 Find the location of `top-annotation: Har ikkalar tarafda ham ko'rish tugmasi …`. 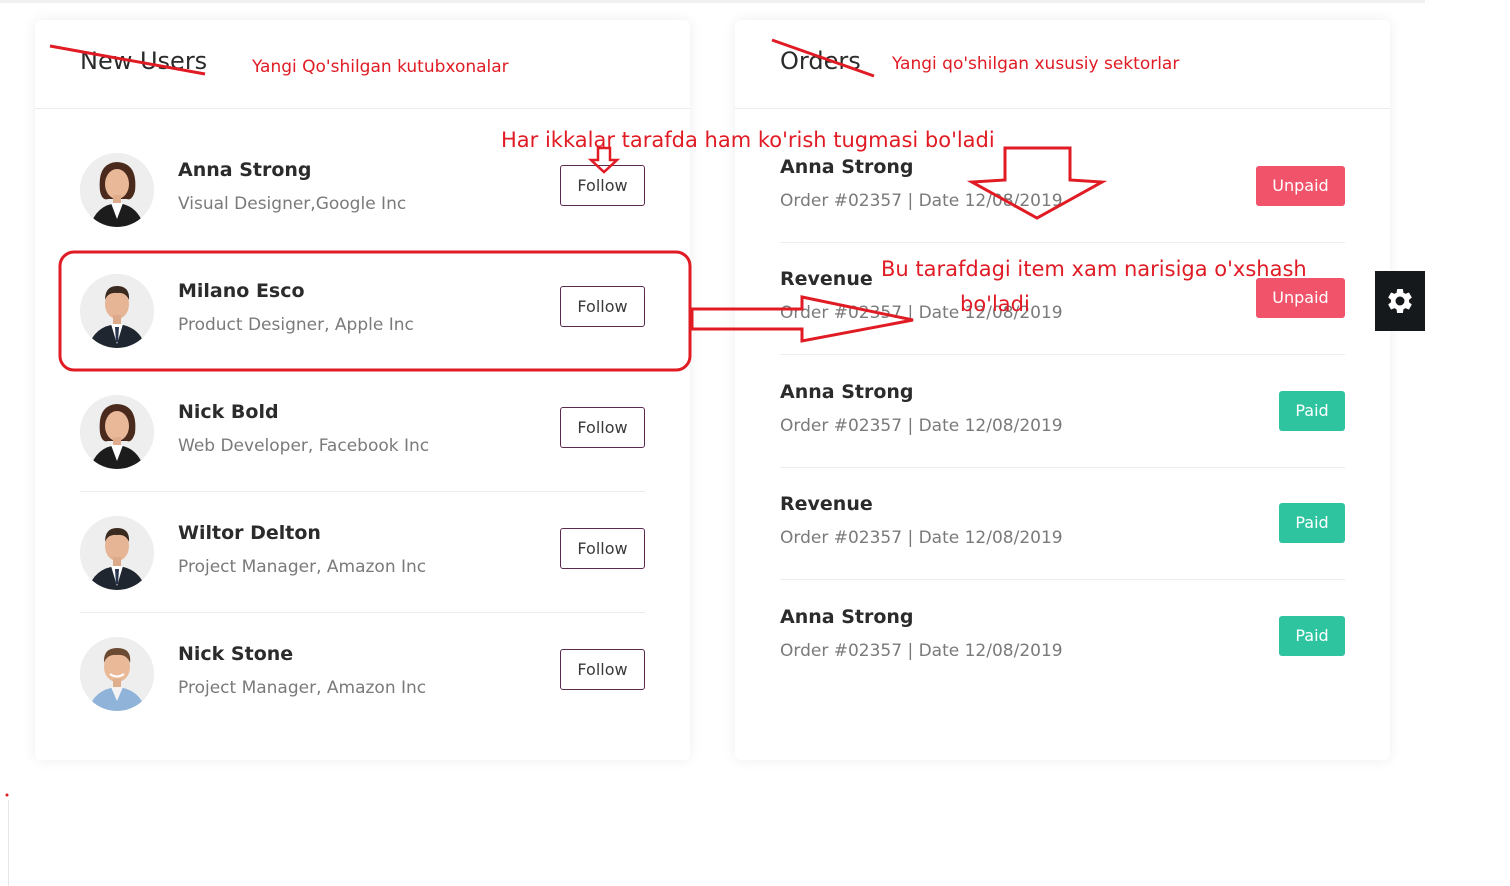

top-annotation: Har ikkalar tarafda ham ko'rish tugmasi … is located at coordinates (748, 140).